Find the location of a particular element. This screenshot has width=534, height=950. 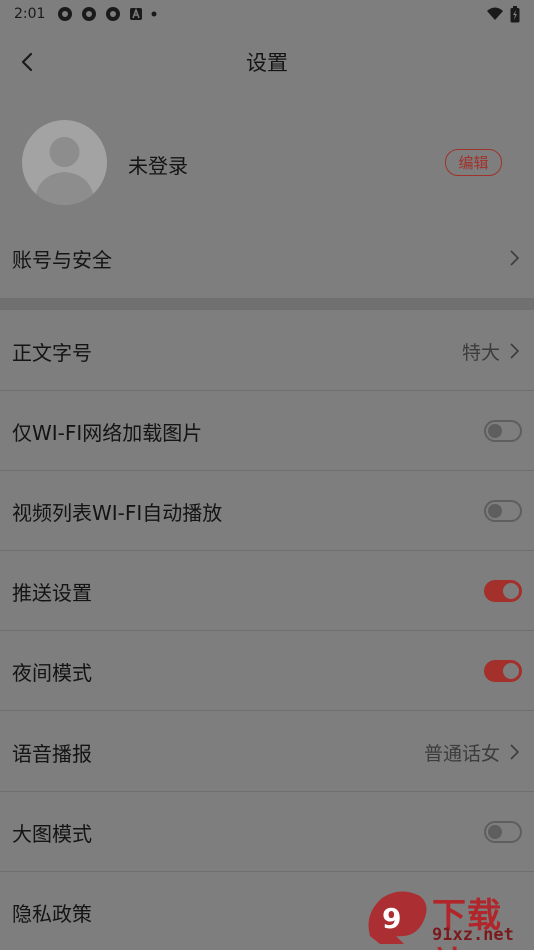

large-image-toggle is located at coordinates (503, 832).